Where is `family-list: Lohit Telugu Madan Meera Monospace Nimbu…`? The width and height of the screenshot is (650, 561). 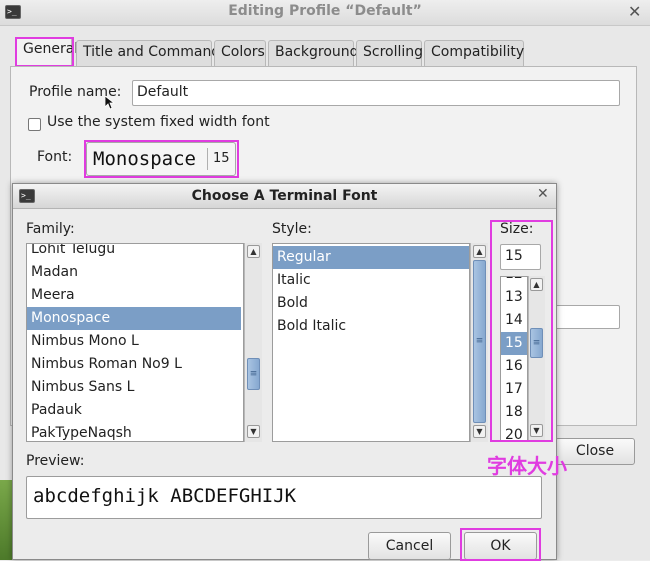
family-list: Lohit Telugu Madan Meera Monospace Nimbu… is located at coordinates (135, 342).